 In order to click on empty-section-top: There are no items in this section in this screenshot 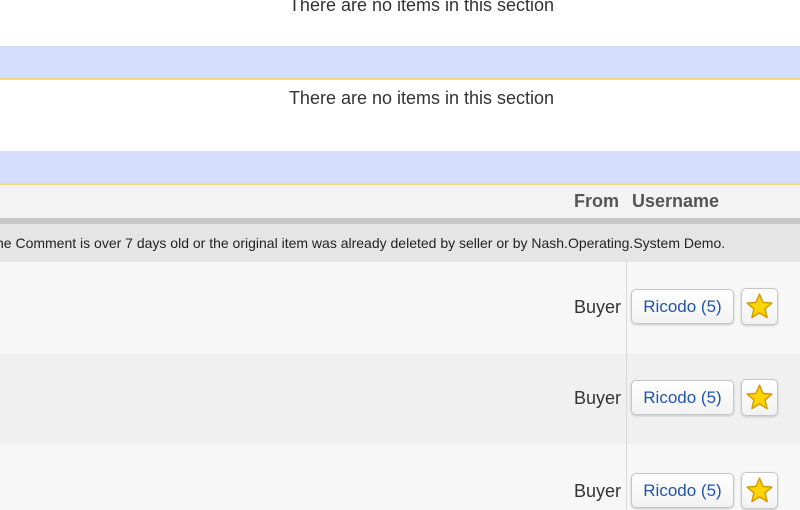, I will do `click(400, 23)`.